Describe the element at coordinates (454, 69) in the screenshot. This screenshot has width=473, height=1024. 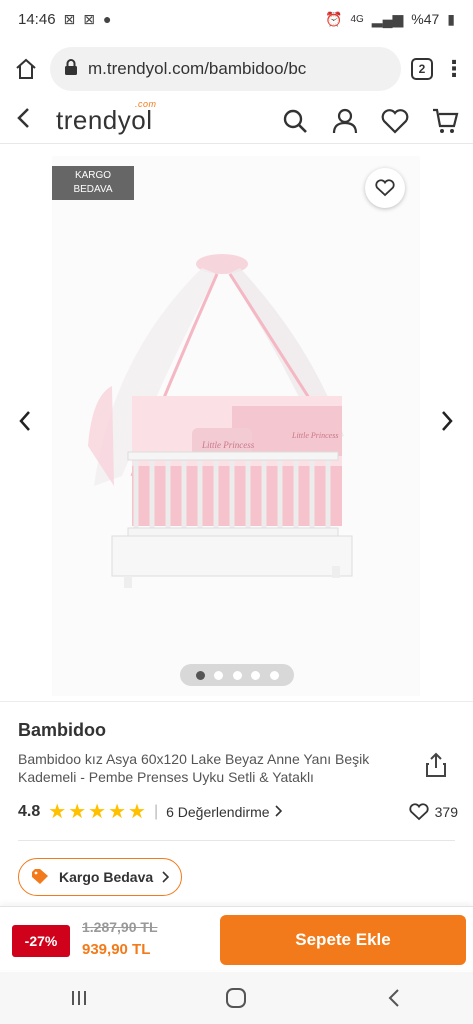
I see `menu-kebab-icon: ⋮` at that location.